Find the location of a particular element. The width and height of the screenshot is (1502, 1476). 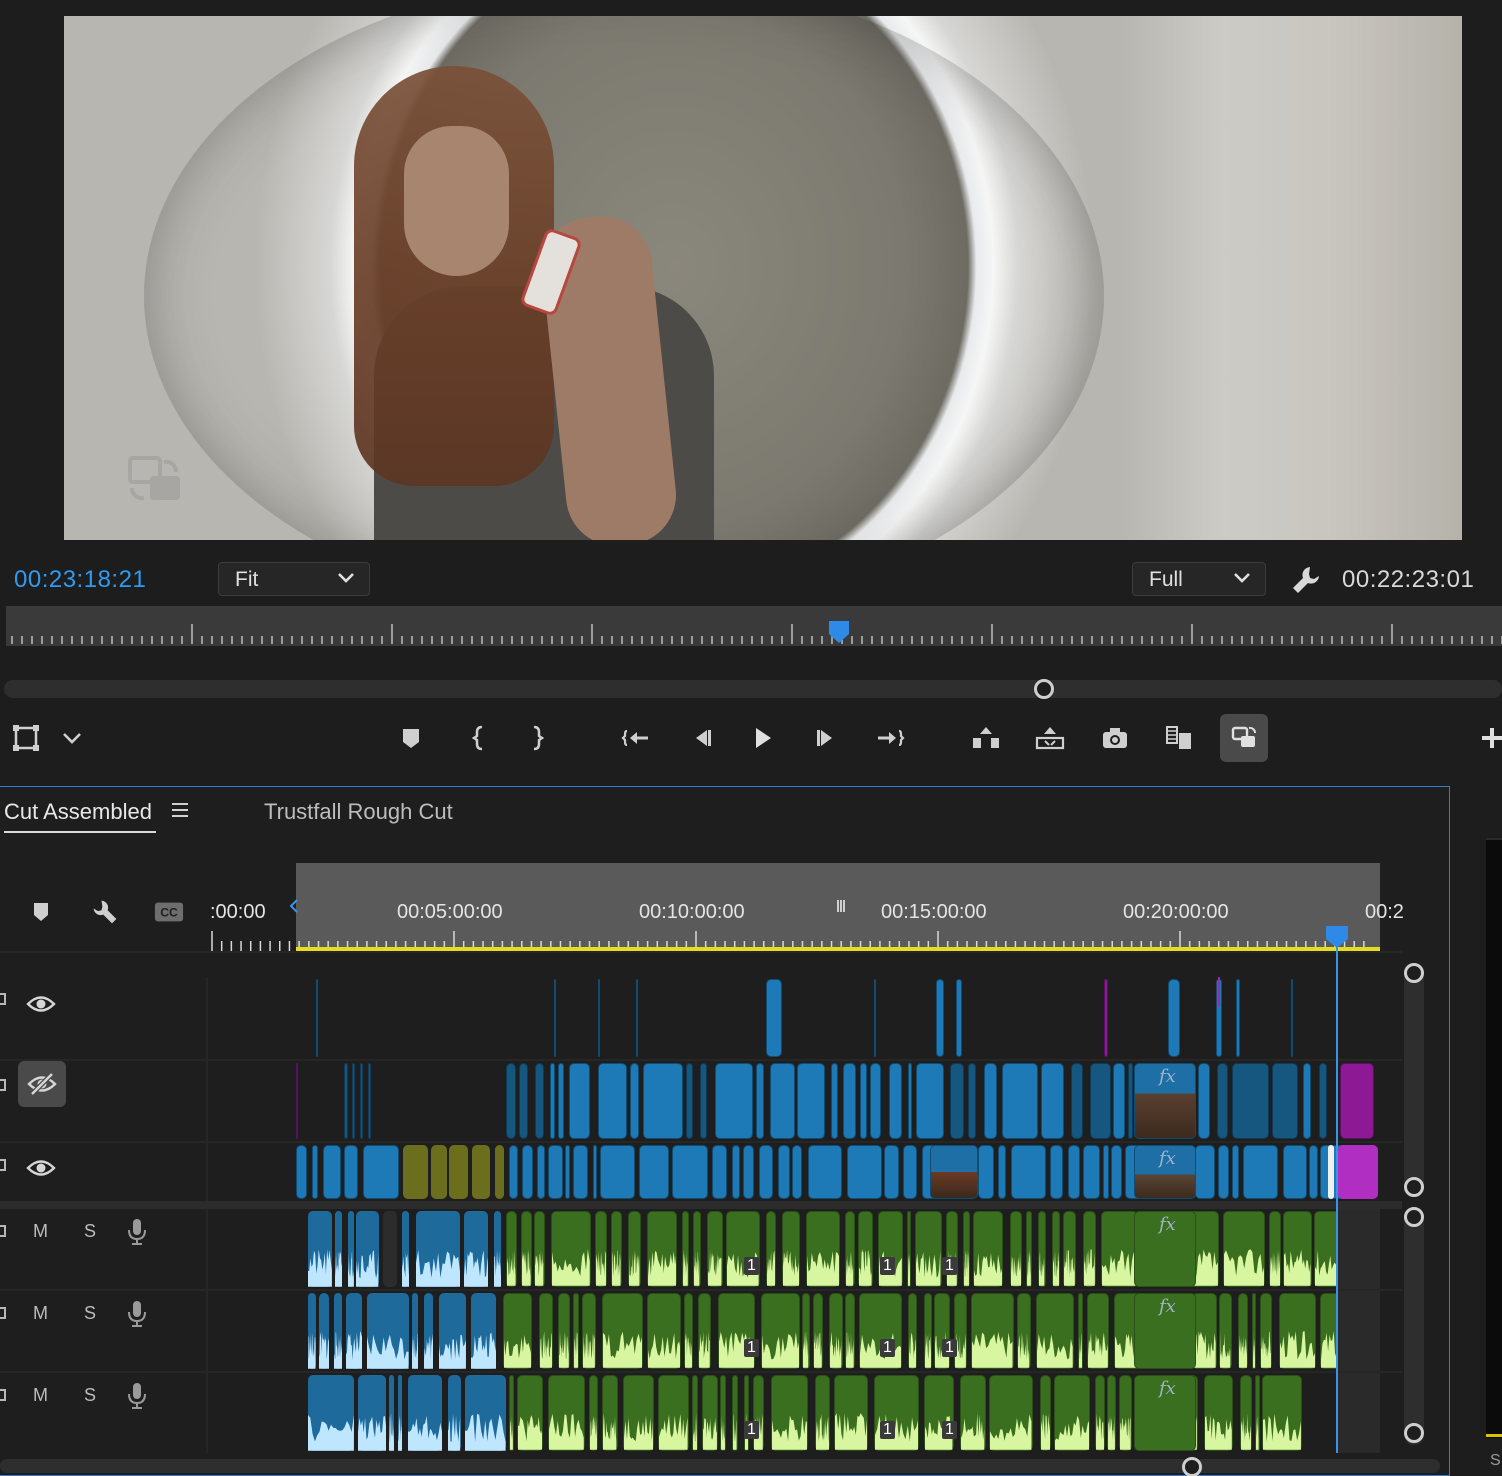

monitor-time-ruler is located at coordinates (754, 626).